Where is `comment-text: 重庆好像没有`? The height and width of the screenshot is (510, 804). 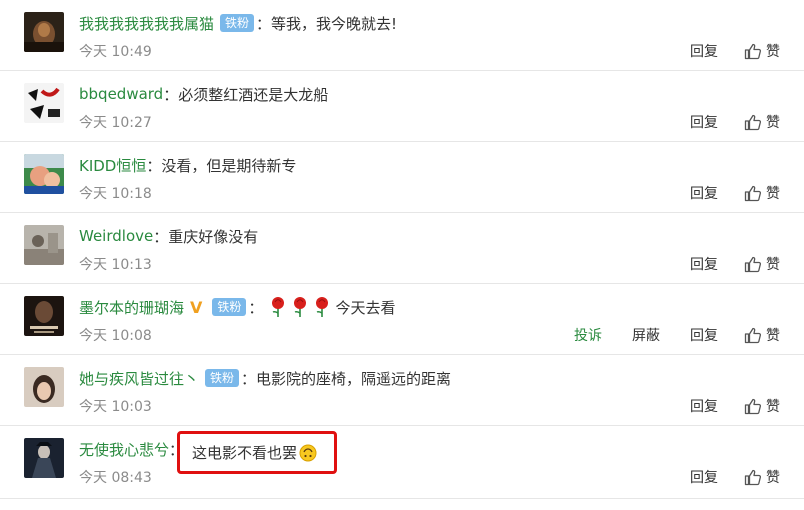
comment-text: 重庆好像没有 is located at coordinates (213, 236).